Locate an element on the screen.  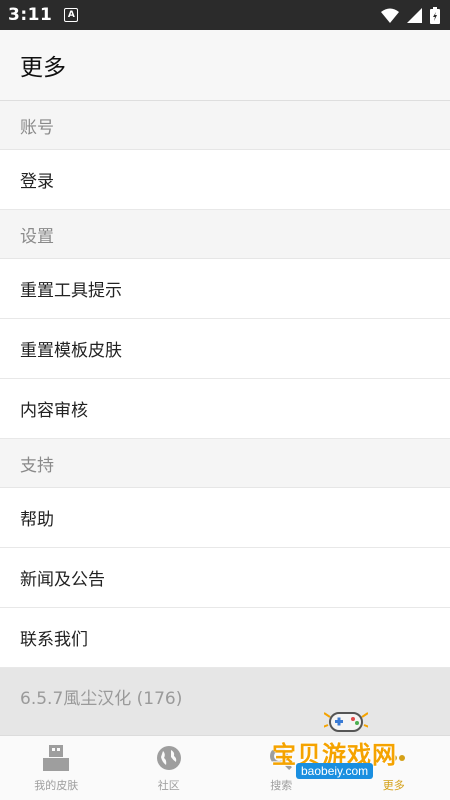
version-label: 6.5.7風尘汉化 (176) is located at coordinates (225, 701).